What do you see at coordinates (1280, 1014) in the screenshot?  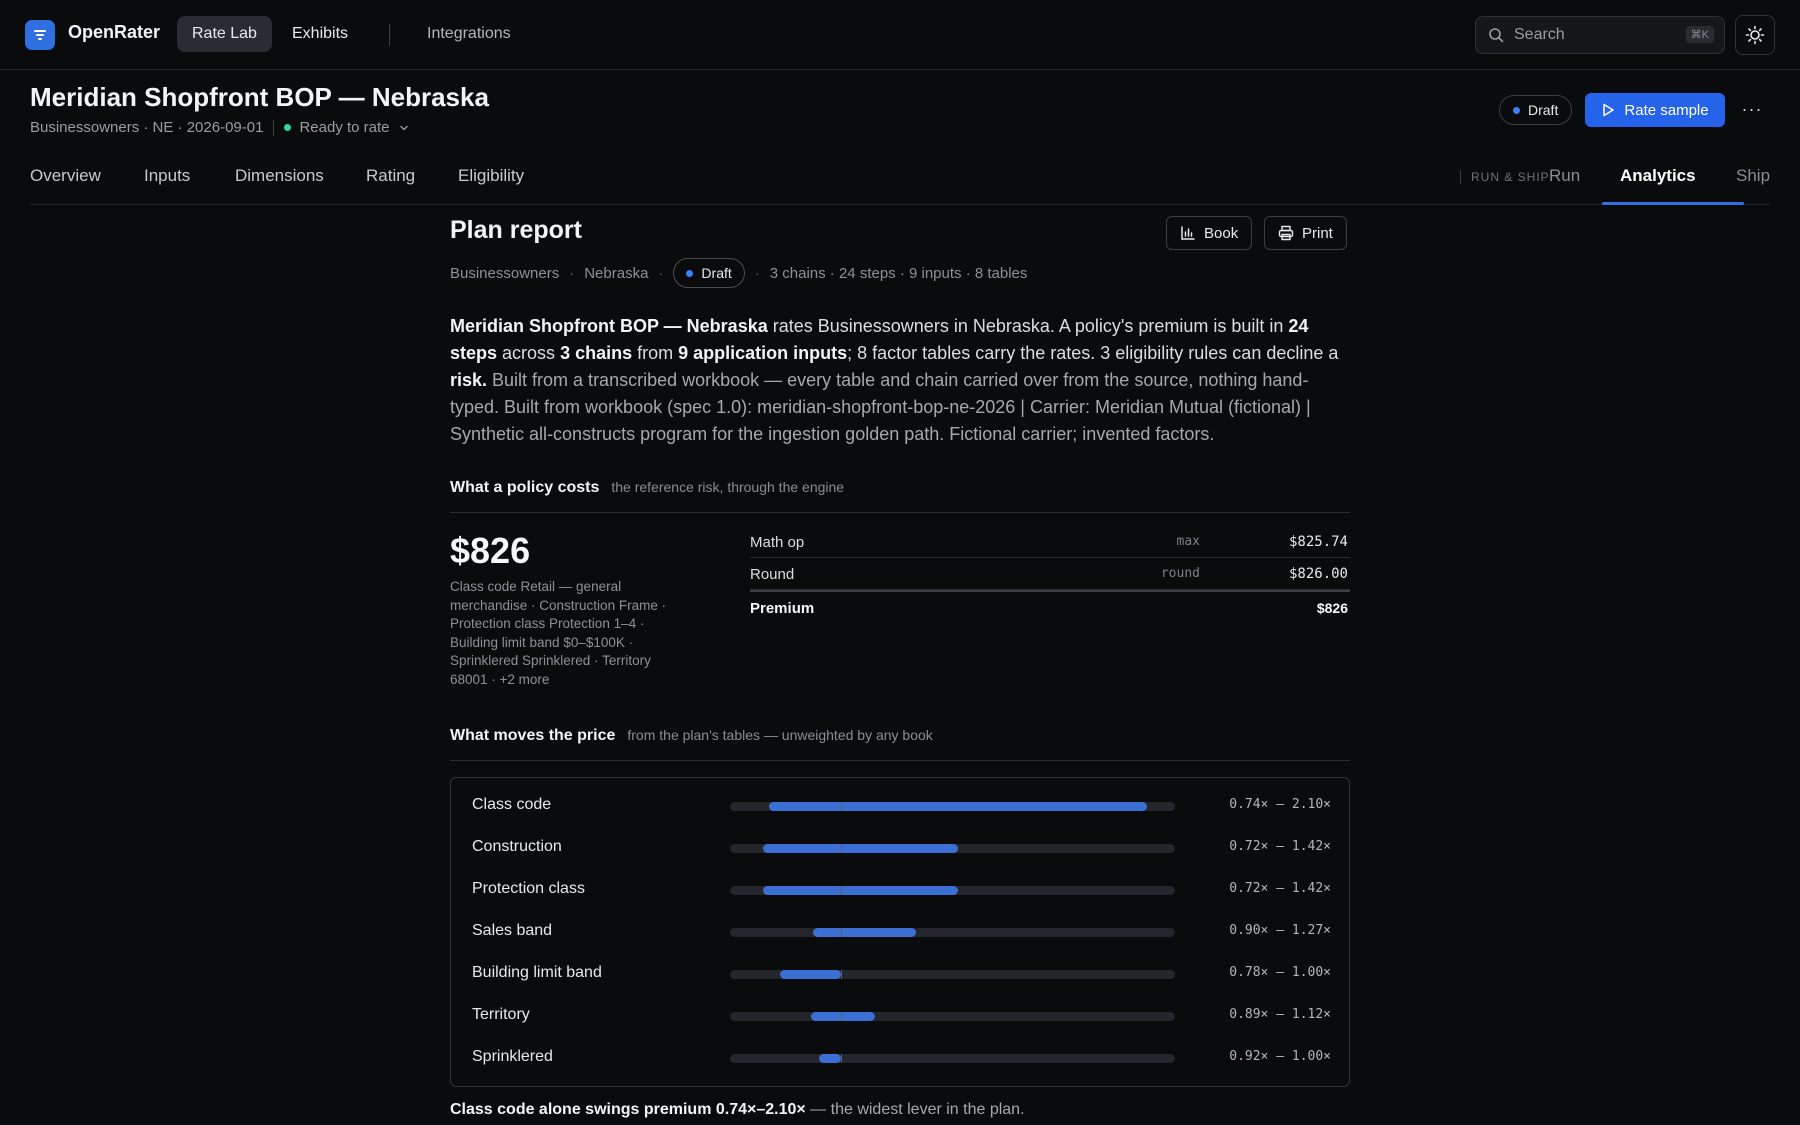 I see `factor-range-label: 0.89× – 1.12×` at bounding box center [1280, 1014].